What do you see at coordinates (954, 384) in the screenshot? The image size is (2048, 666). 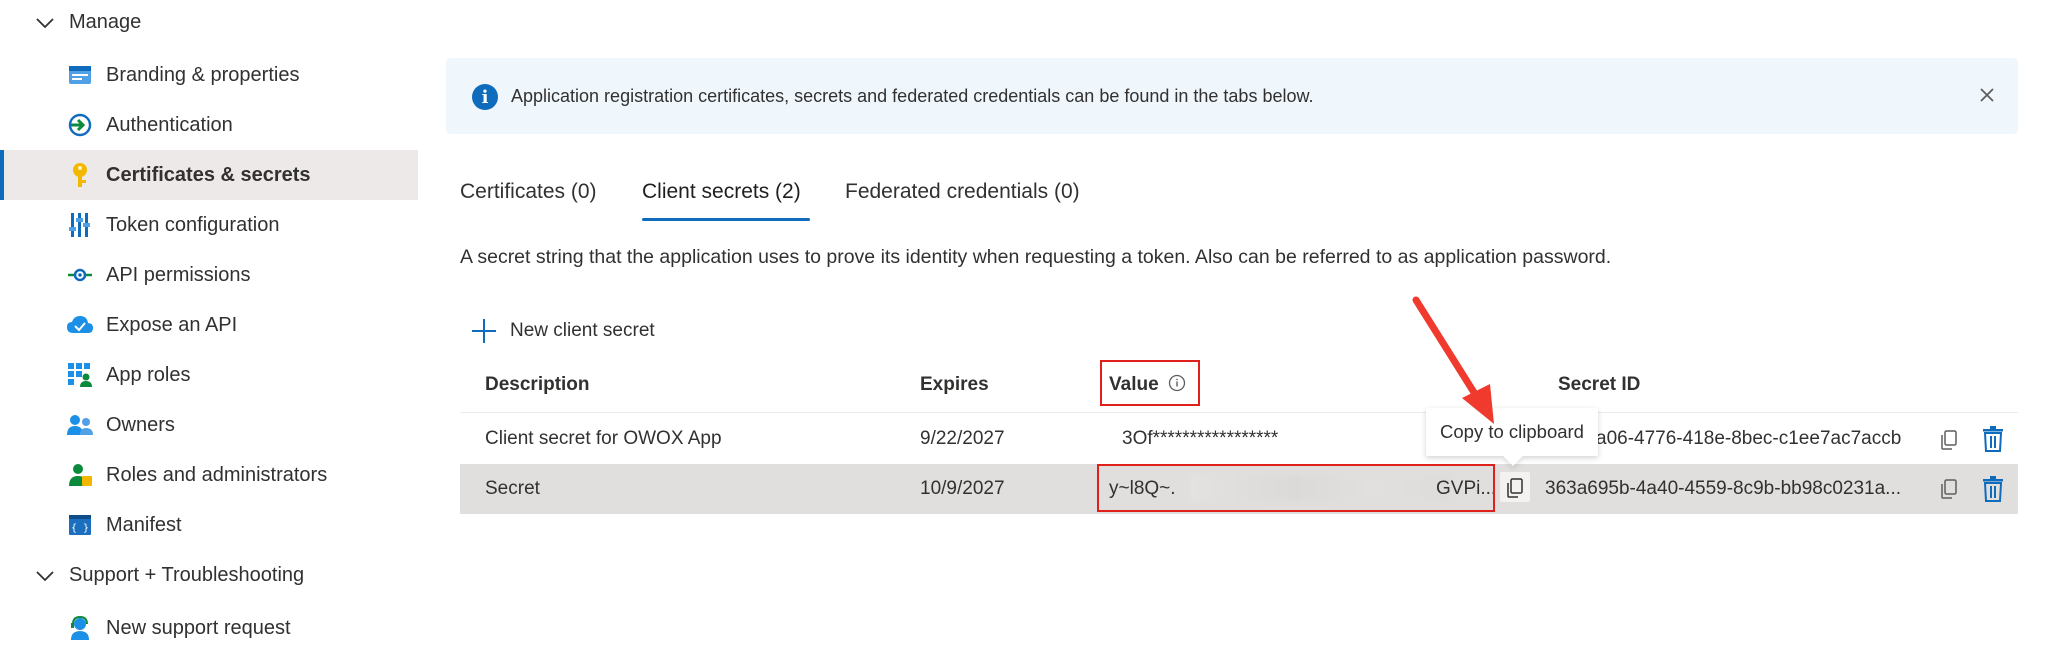 I see `column-header-expires: Expires` at bounding box center [954, 384].